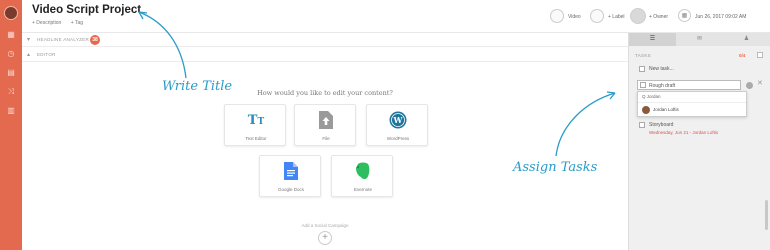 Image resolution: width=770 pixels, height=250 pixels. I want to click on task-edit-input: Rough draft, so click(689, 85).